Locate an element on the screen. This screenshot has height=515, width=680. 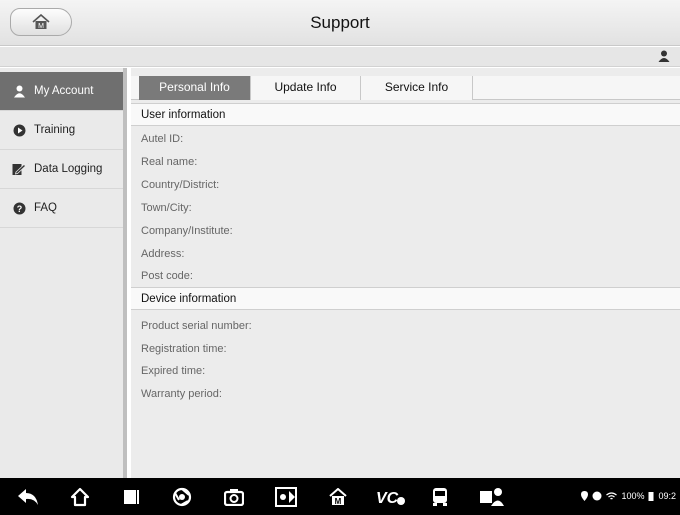
maxisys-home-icon: M is located at coordinates (338, 497).